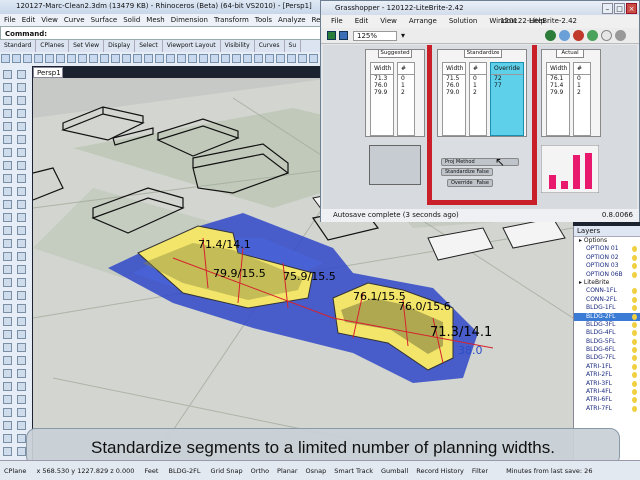 The width and height of the screenshot is (640, 480). I want to click on override-cell: 77, so click(507, 85).